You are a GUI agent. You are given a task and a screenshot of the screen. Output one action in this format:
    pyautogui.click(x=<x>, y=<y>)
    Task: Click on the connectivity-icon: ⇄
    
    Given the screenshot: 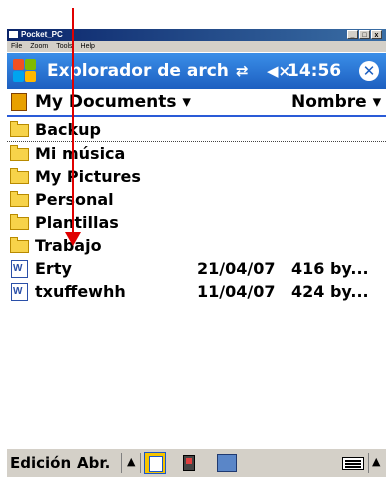 What is the action you would take?
    pyautogui.click(x=242, y=71)
    